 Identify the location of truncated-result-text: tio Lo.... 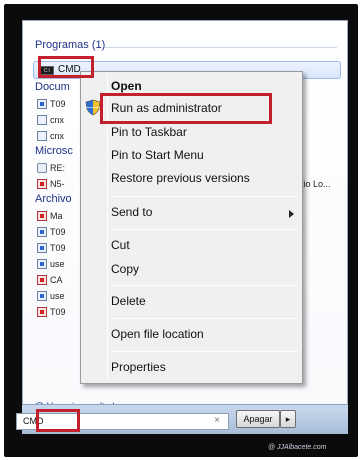
(316, 184).